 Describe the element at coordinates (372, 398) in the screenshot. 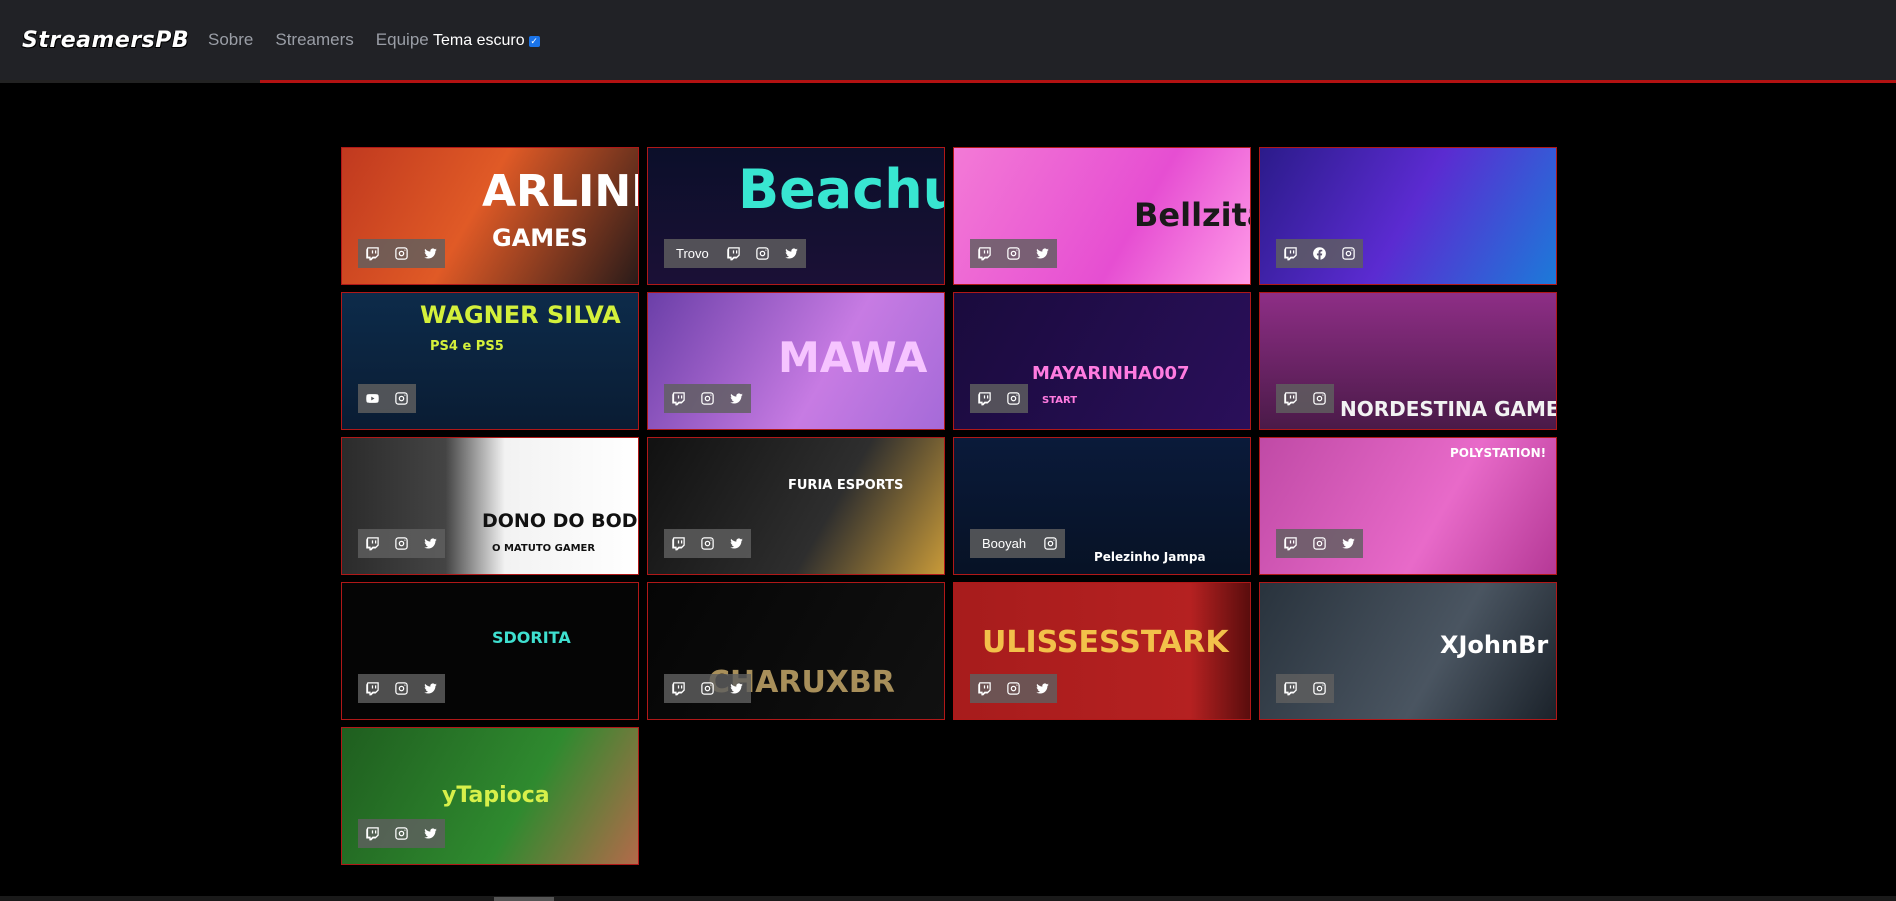

I see `youtube-icon` at that location.